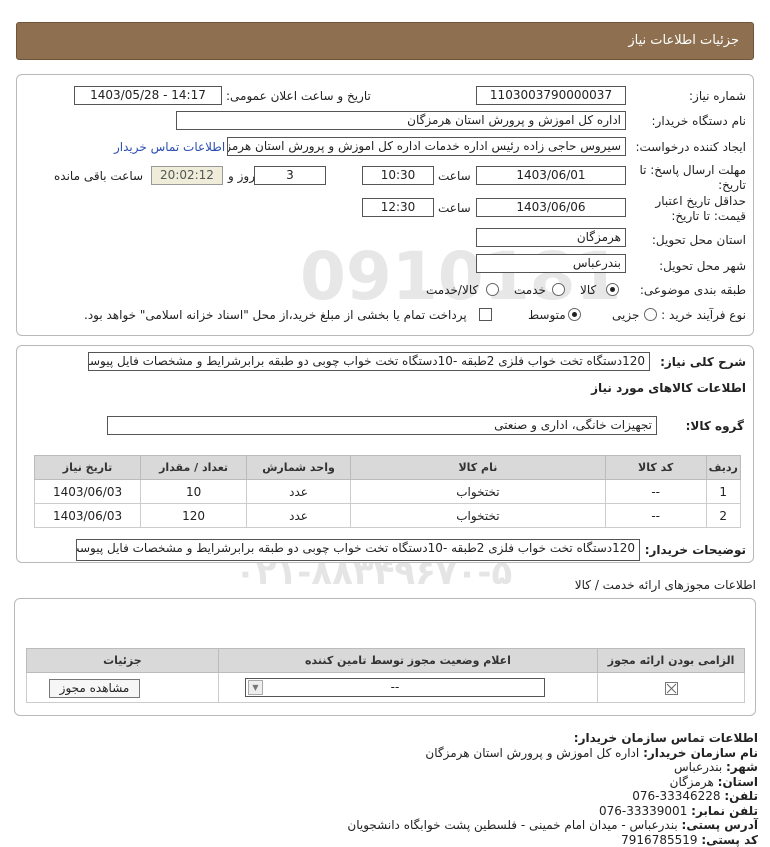 Image resolution: width=770 pixels, height=847 pixels. What do you see at coordinates (452, 290) in the screenshot?
I see `category-option-both: کالا/خدمت` at bounding box center [452, 290].